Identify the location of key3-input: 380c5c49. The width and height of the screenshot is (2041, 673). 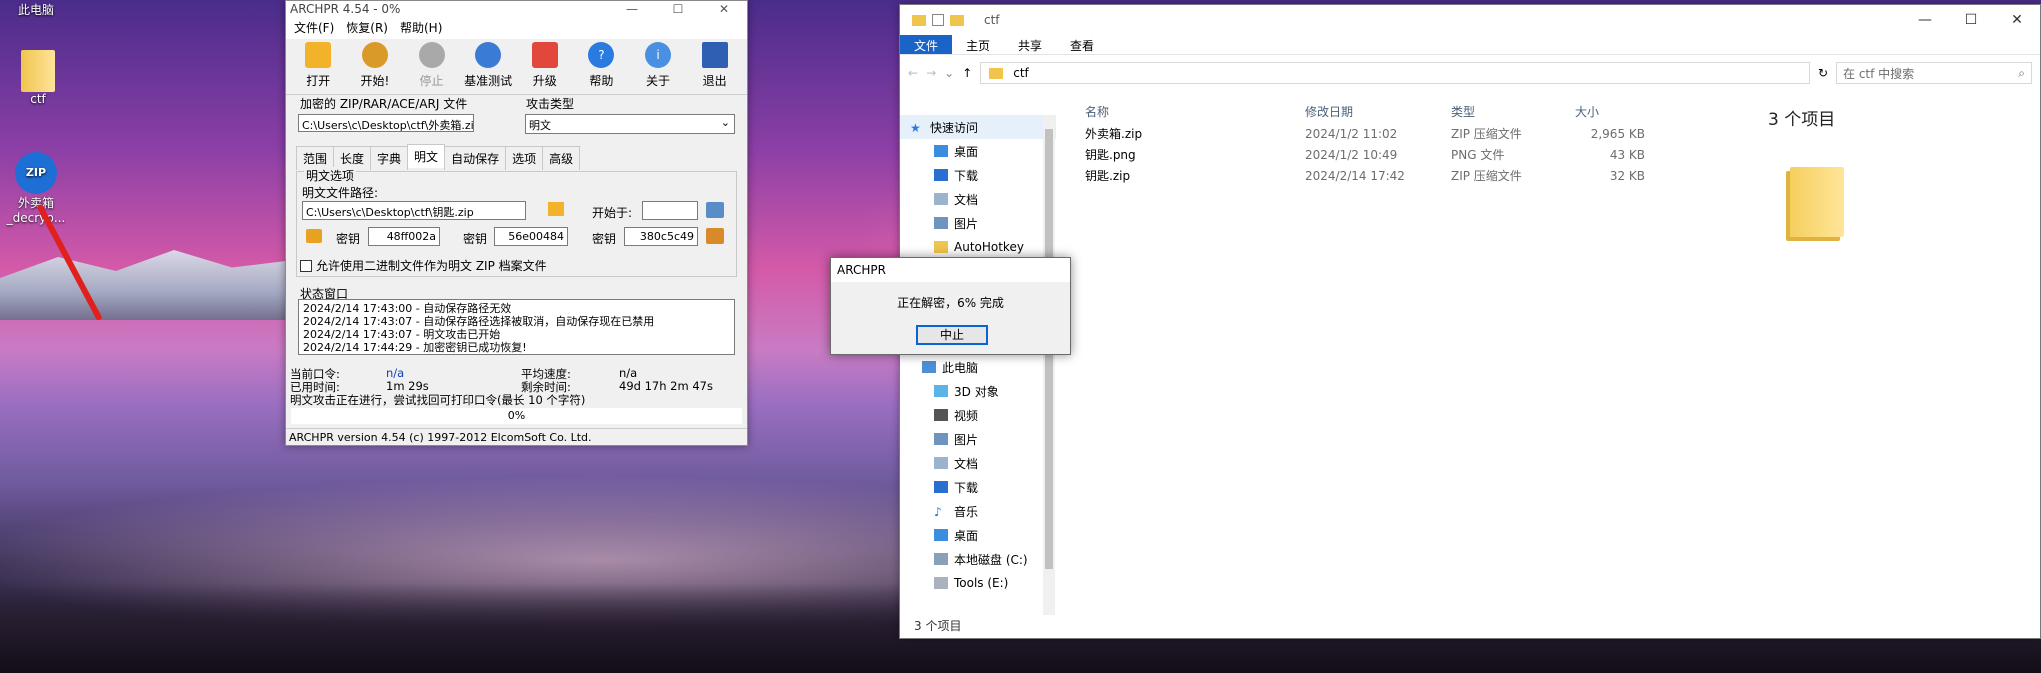
(661, 236).